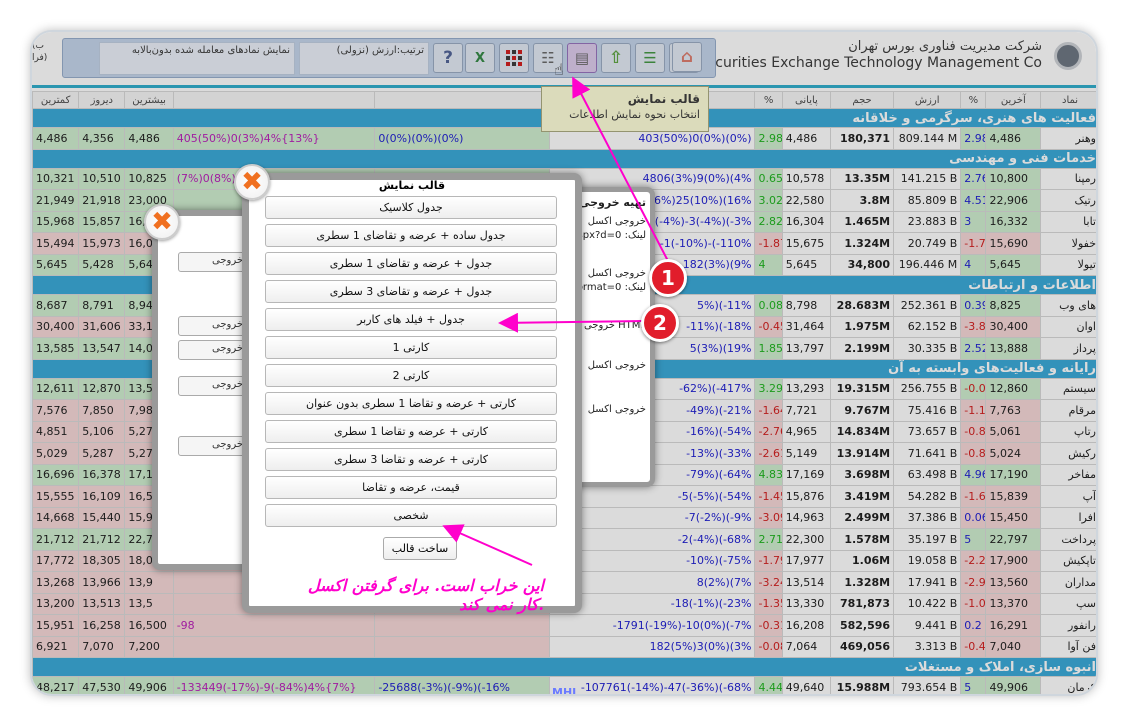  Describe the element at coordinates (411, 207) in the screenshot. I see `template-option: جدول کلاسیک` at that location.